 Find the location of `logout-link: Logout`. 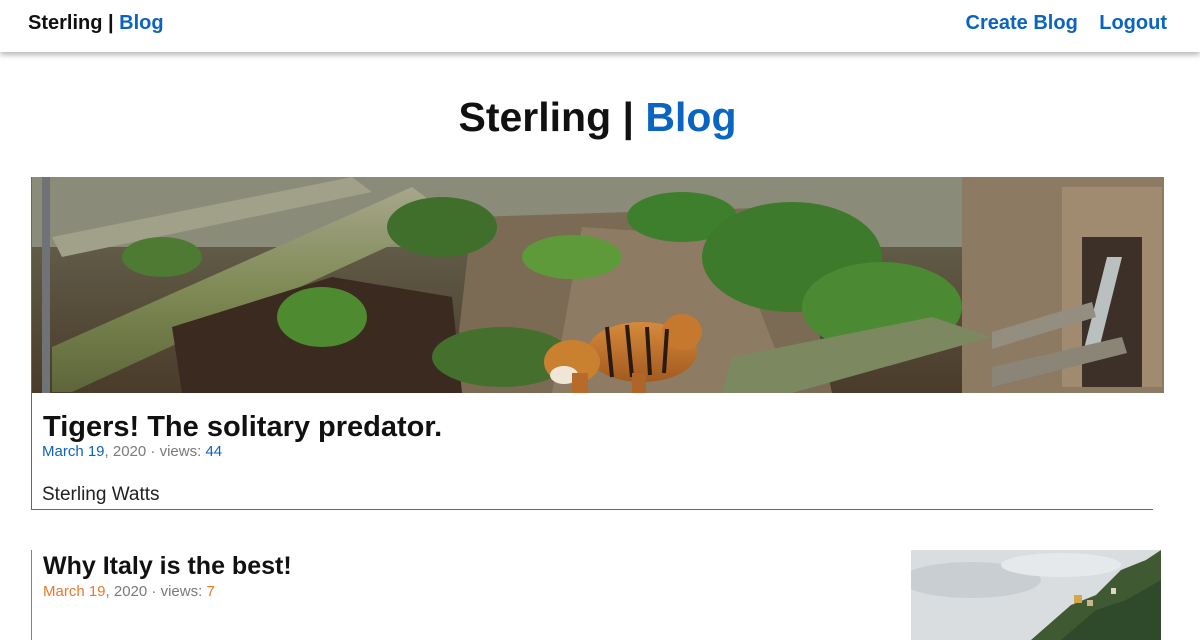

logout-link: Logout is located at coordinates (1133, 23).